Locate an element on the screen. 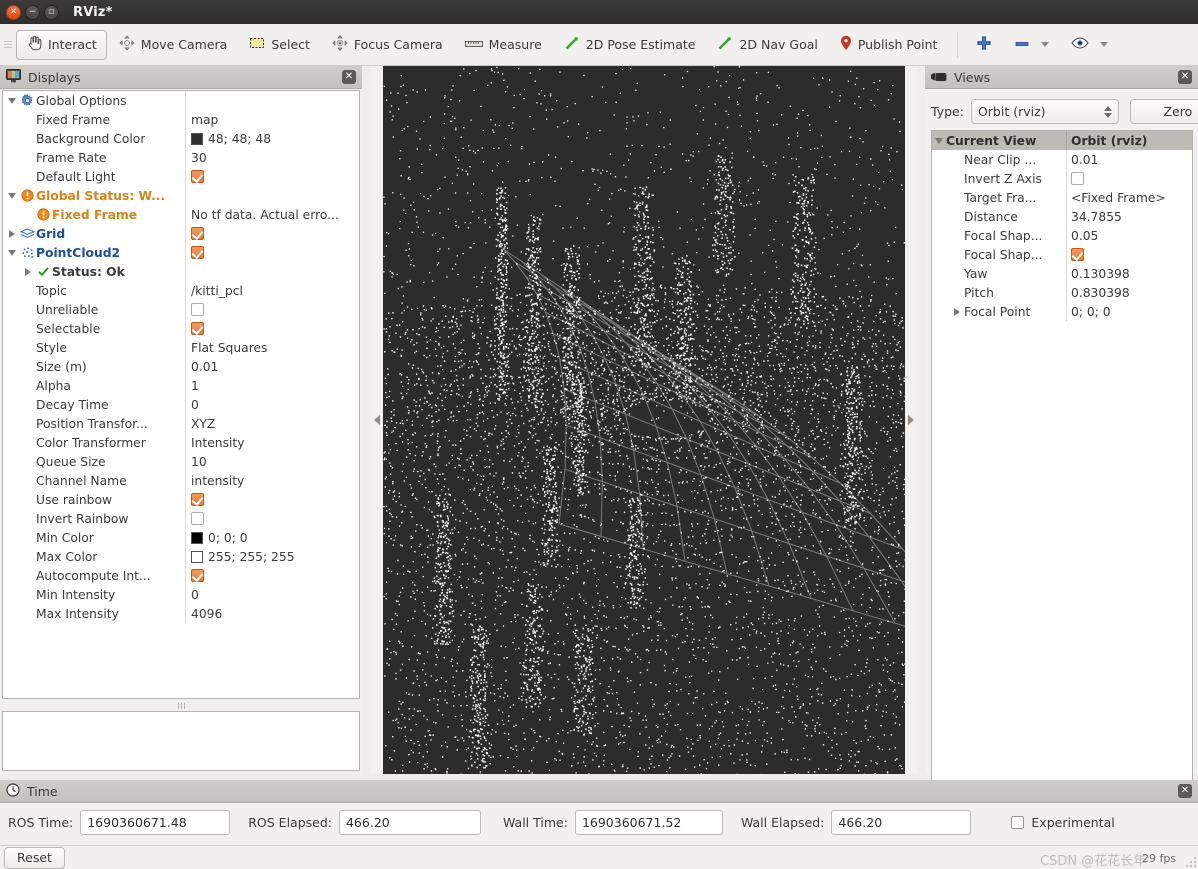  tree-row-name-cell: Queue Size is located at coordinates (94, 461).